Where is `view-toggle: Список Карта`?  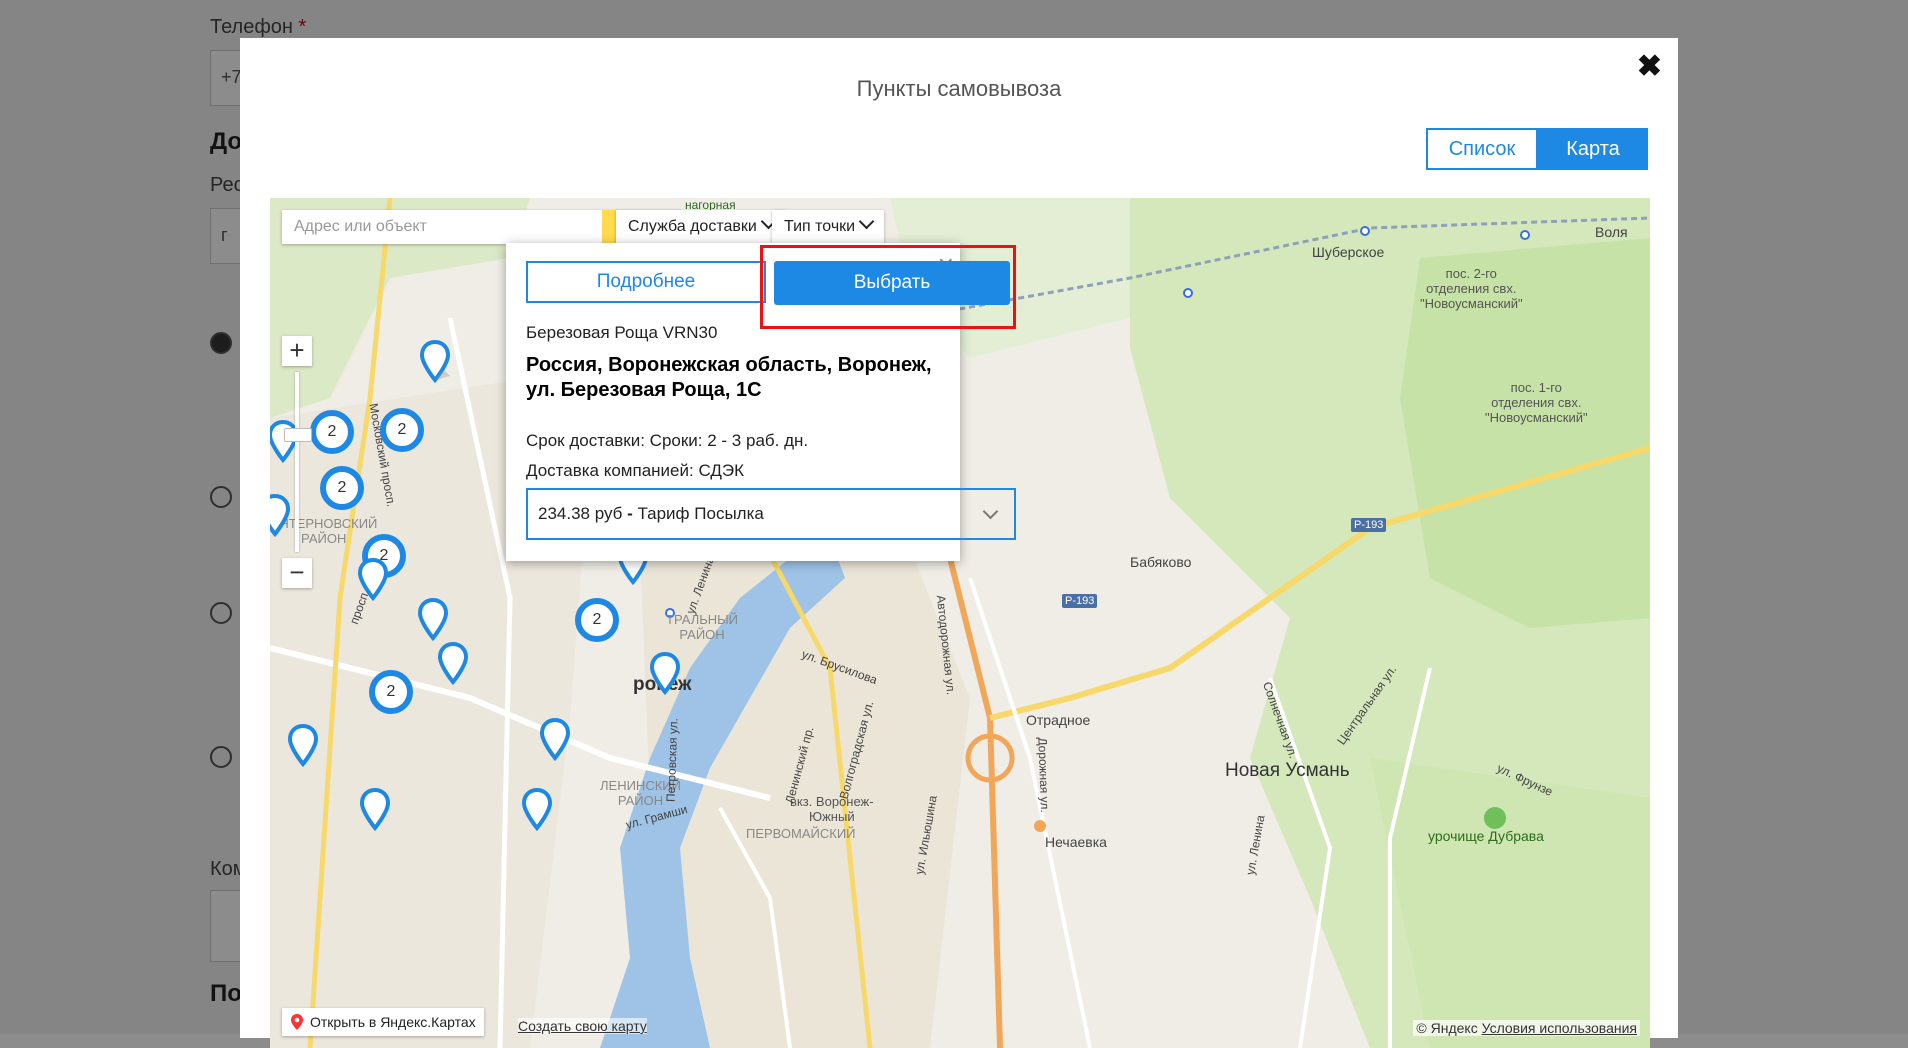 view-toggle: Список Карта is located at coordinates (1537, 149).